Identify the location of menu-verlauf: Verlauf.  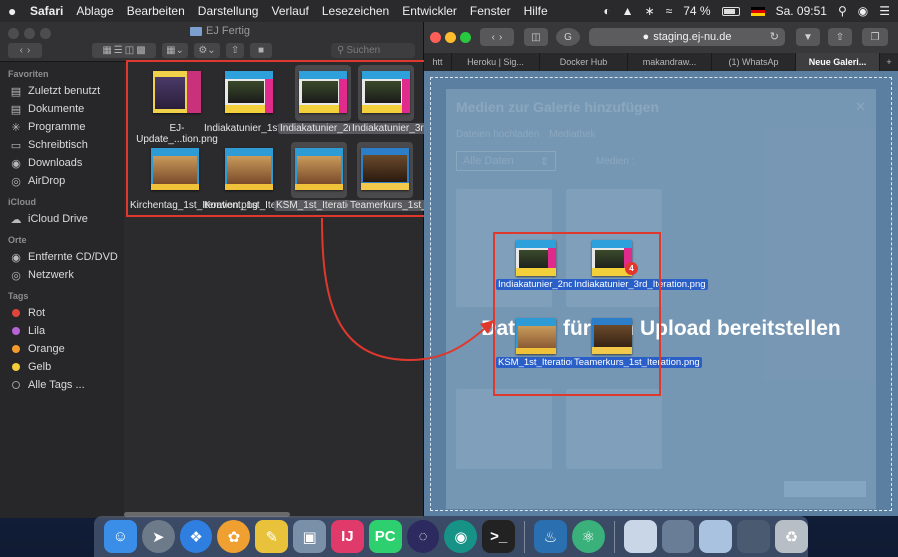
(289, 11).